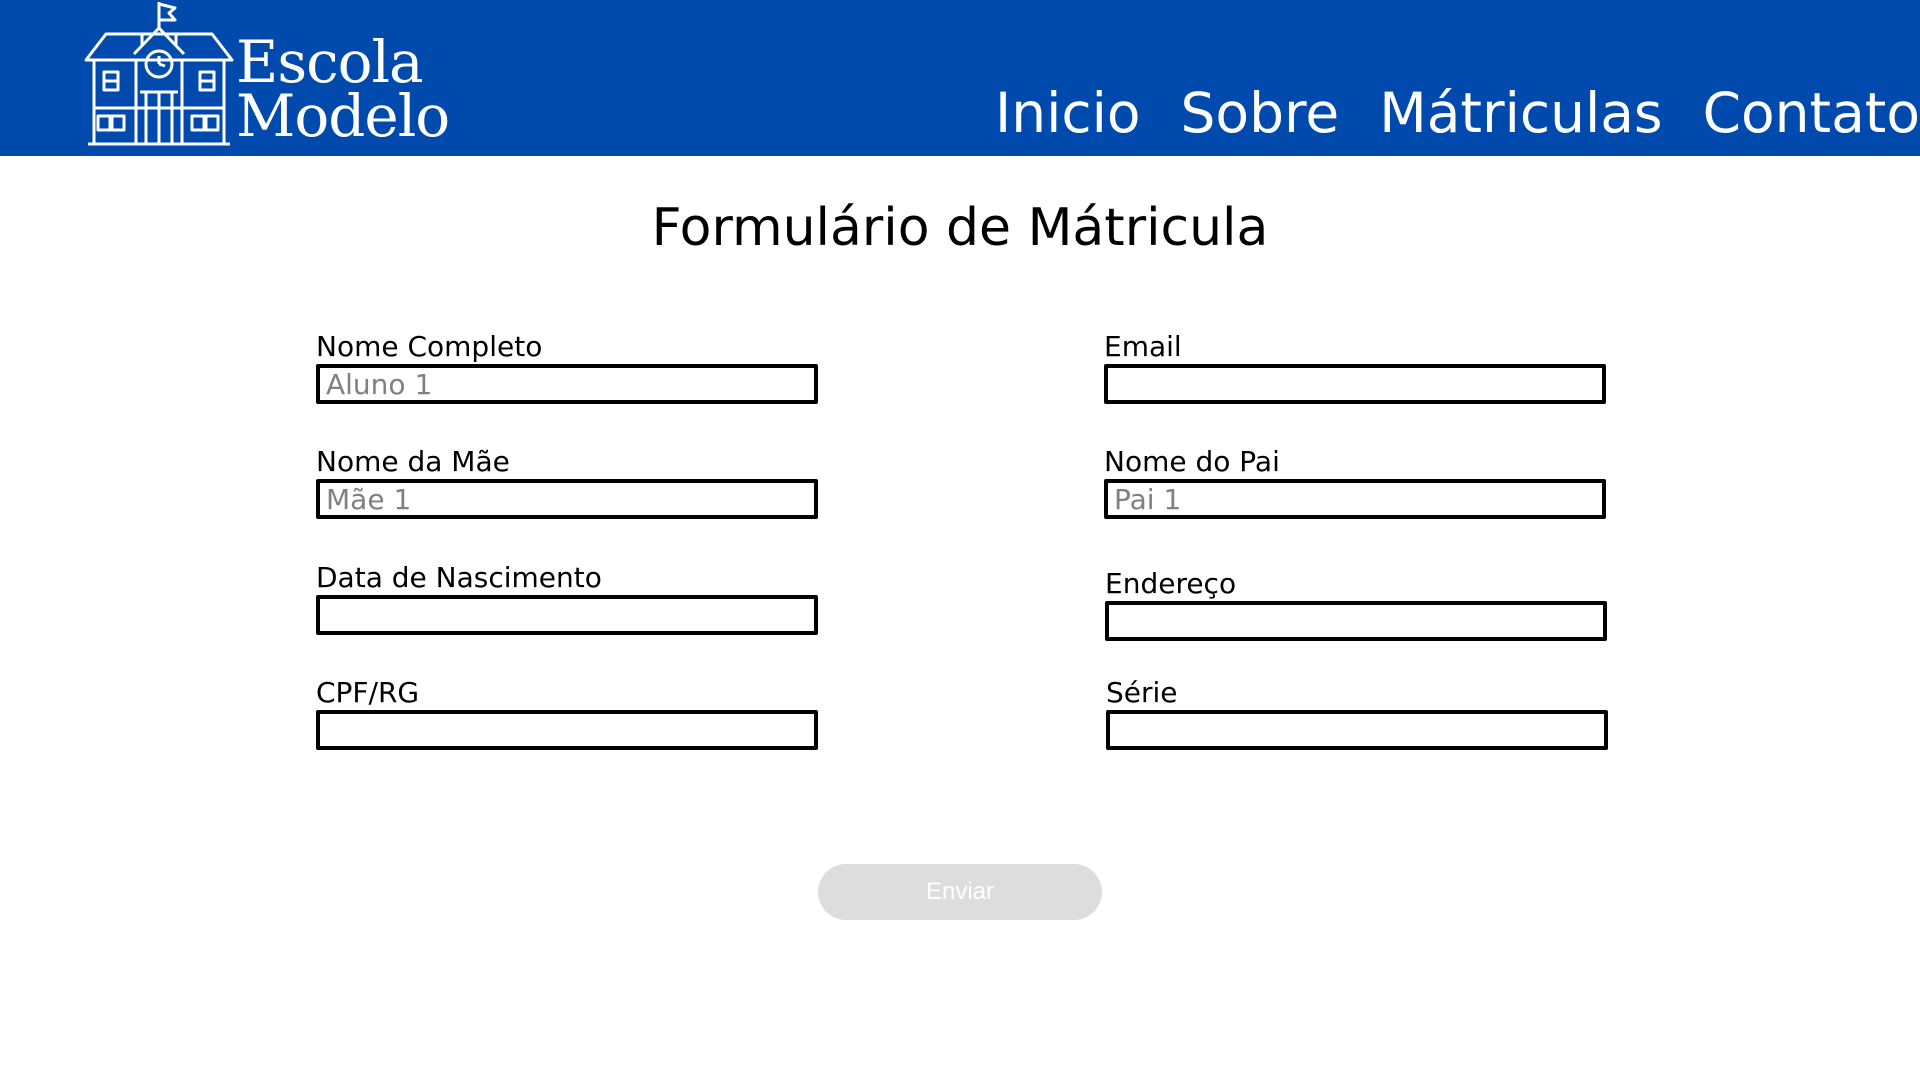 The width and height of the screenshot is (1920, 1080). What do you see at coordinates (567, 499) in the screenshot?
I see `nome-mae-input` at bounding box center [567, 499].